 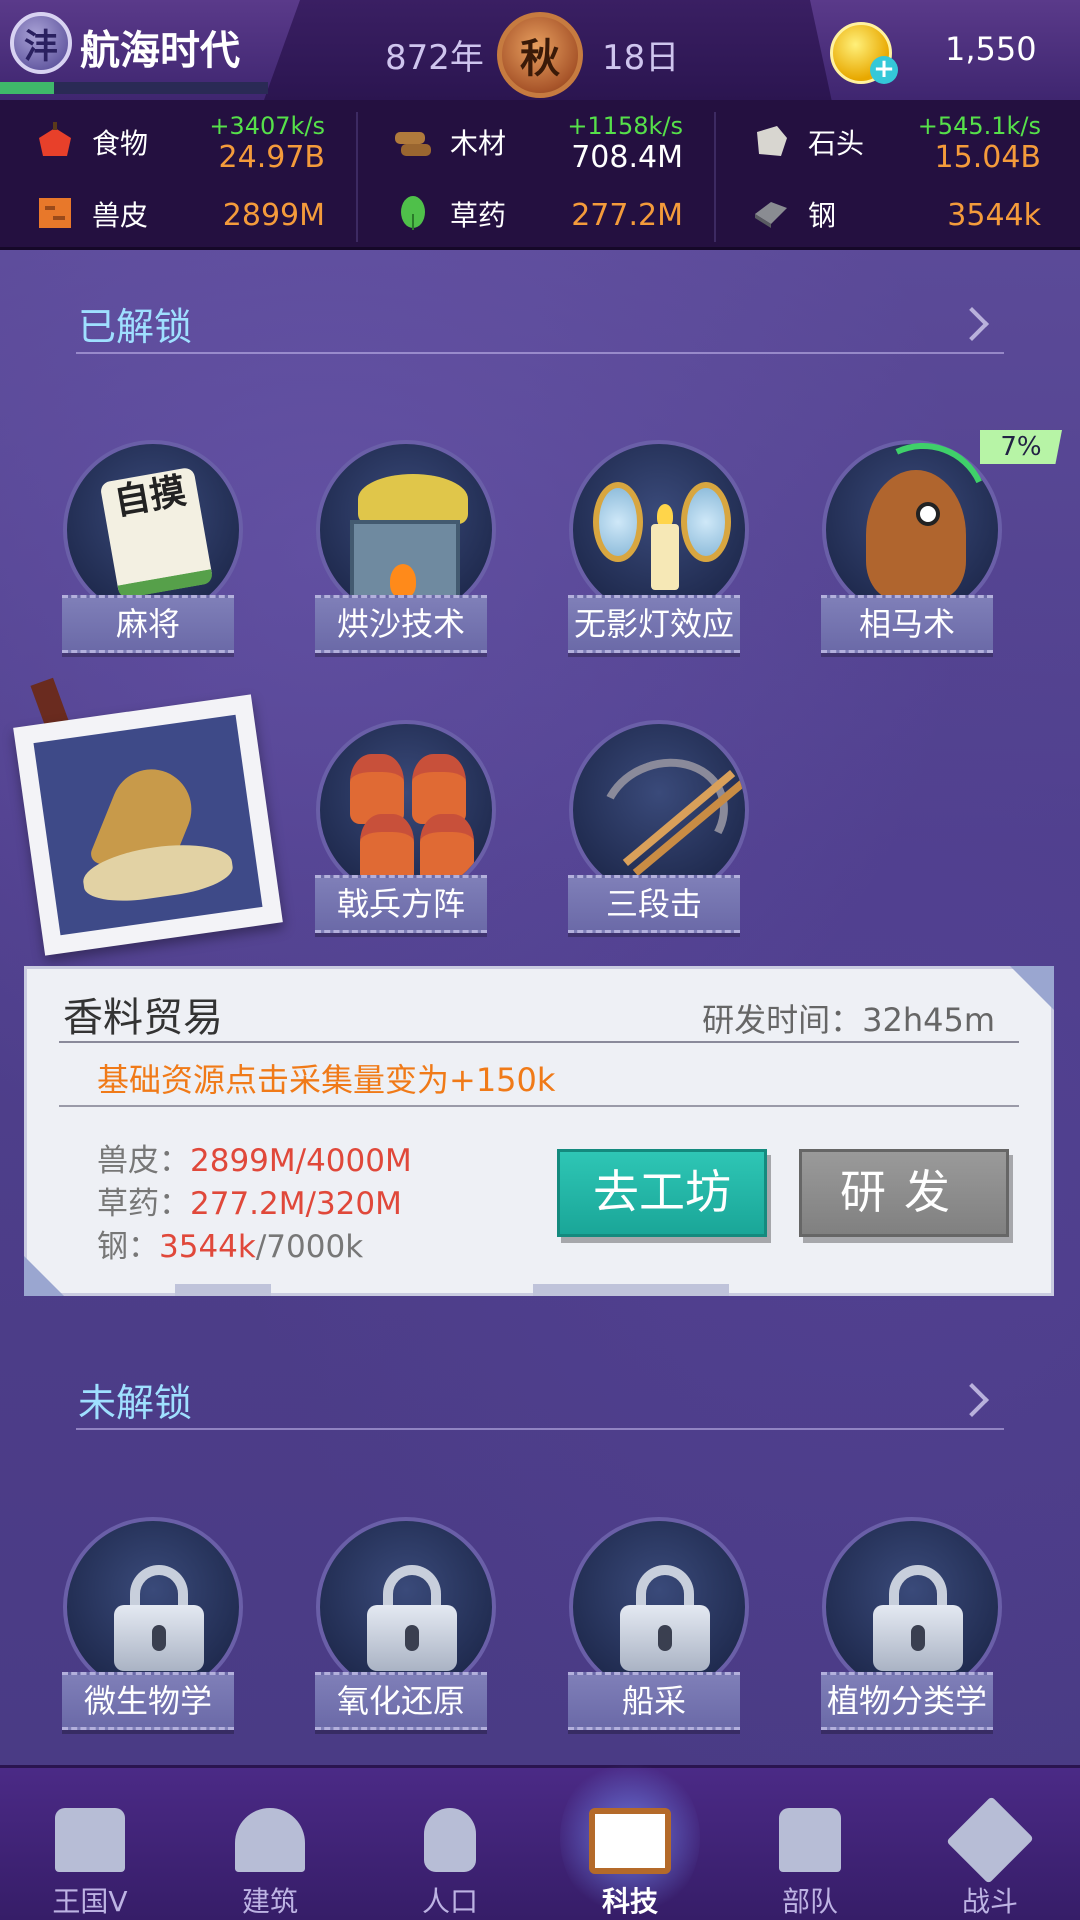 What do you see at coordinates (270, 1840) in the screenshot?
I see `house-icon` at bounding box center [270, 1840].